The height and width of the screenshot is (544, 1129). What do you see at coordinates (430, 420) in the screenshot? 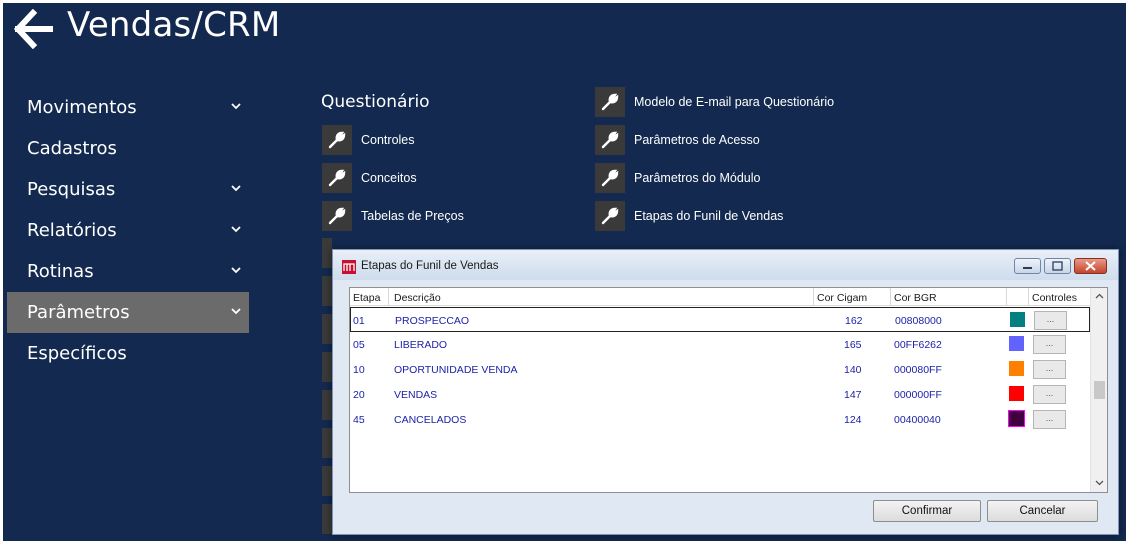
I see `cell-descricao: CANCELADOS` at bounding box center [430, 420].